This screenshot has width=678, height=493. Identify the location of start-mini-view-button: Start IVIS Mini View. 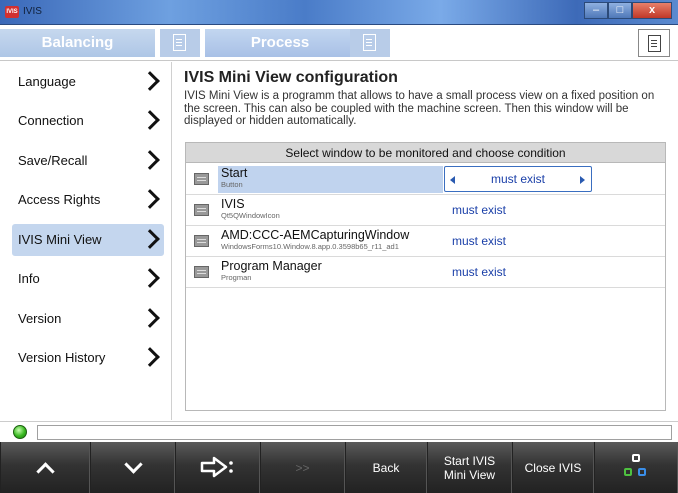
(469, 467).